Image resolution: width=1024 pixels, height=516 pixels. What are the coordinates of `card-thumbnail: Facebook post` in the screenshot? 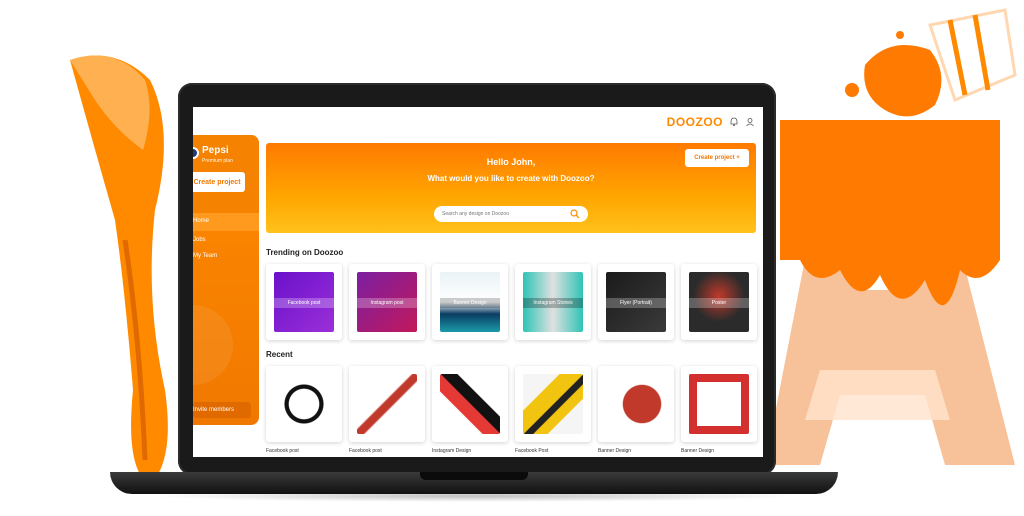 It's located at (304, 302).